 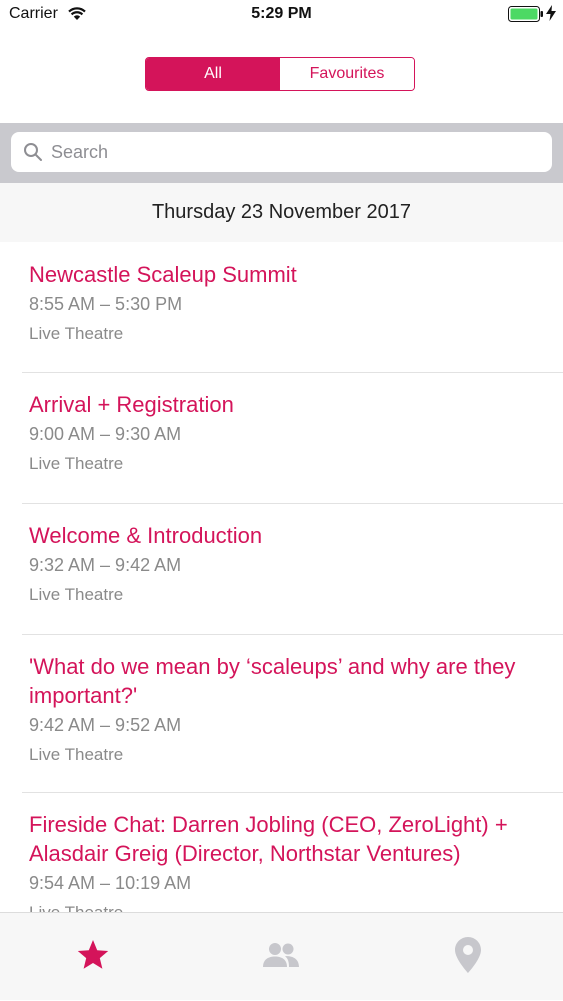 I want to click on tab-venues, so click(x=468, y=957).